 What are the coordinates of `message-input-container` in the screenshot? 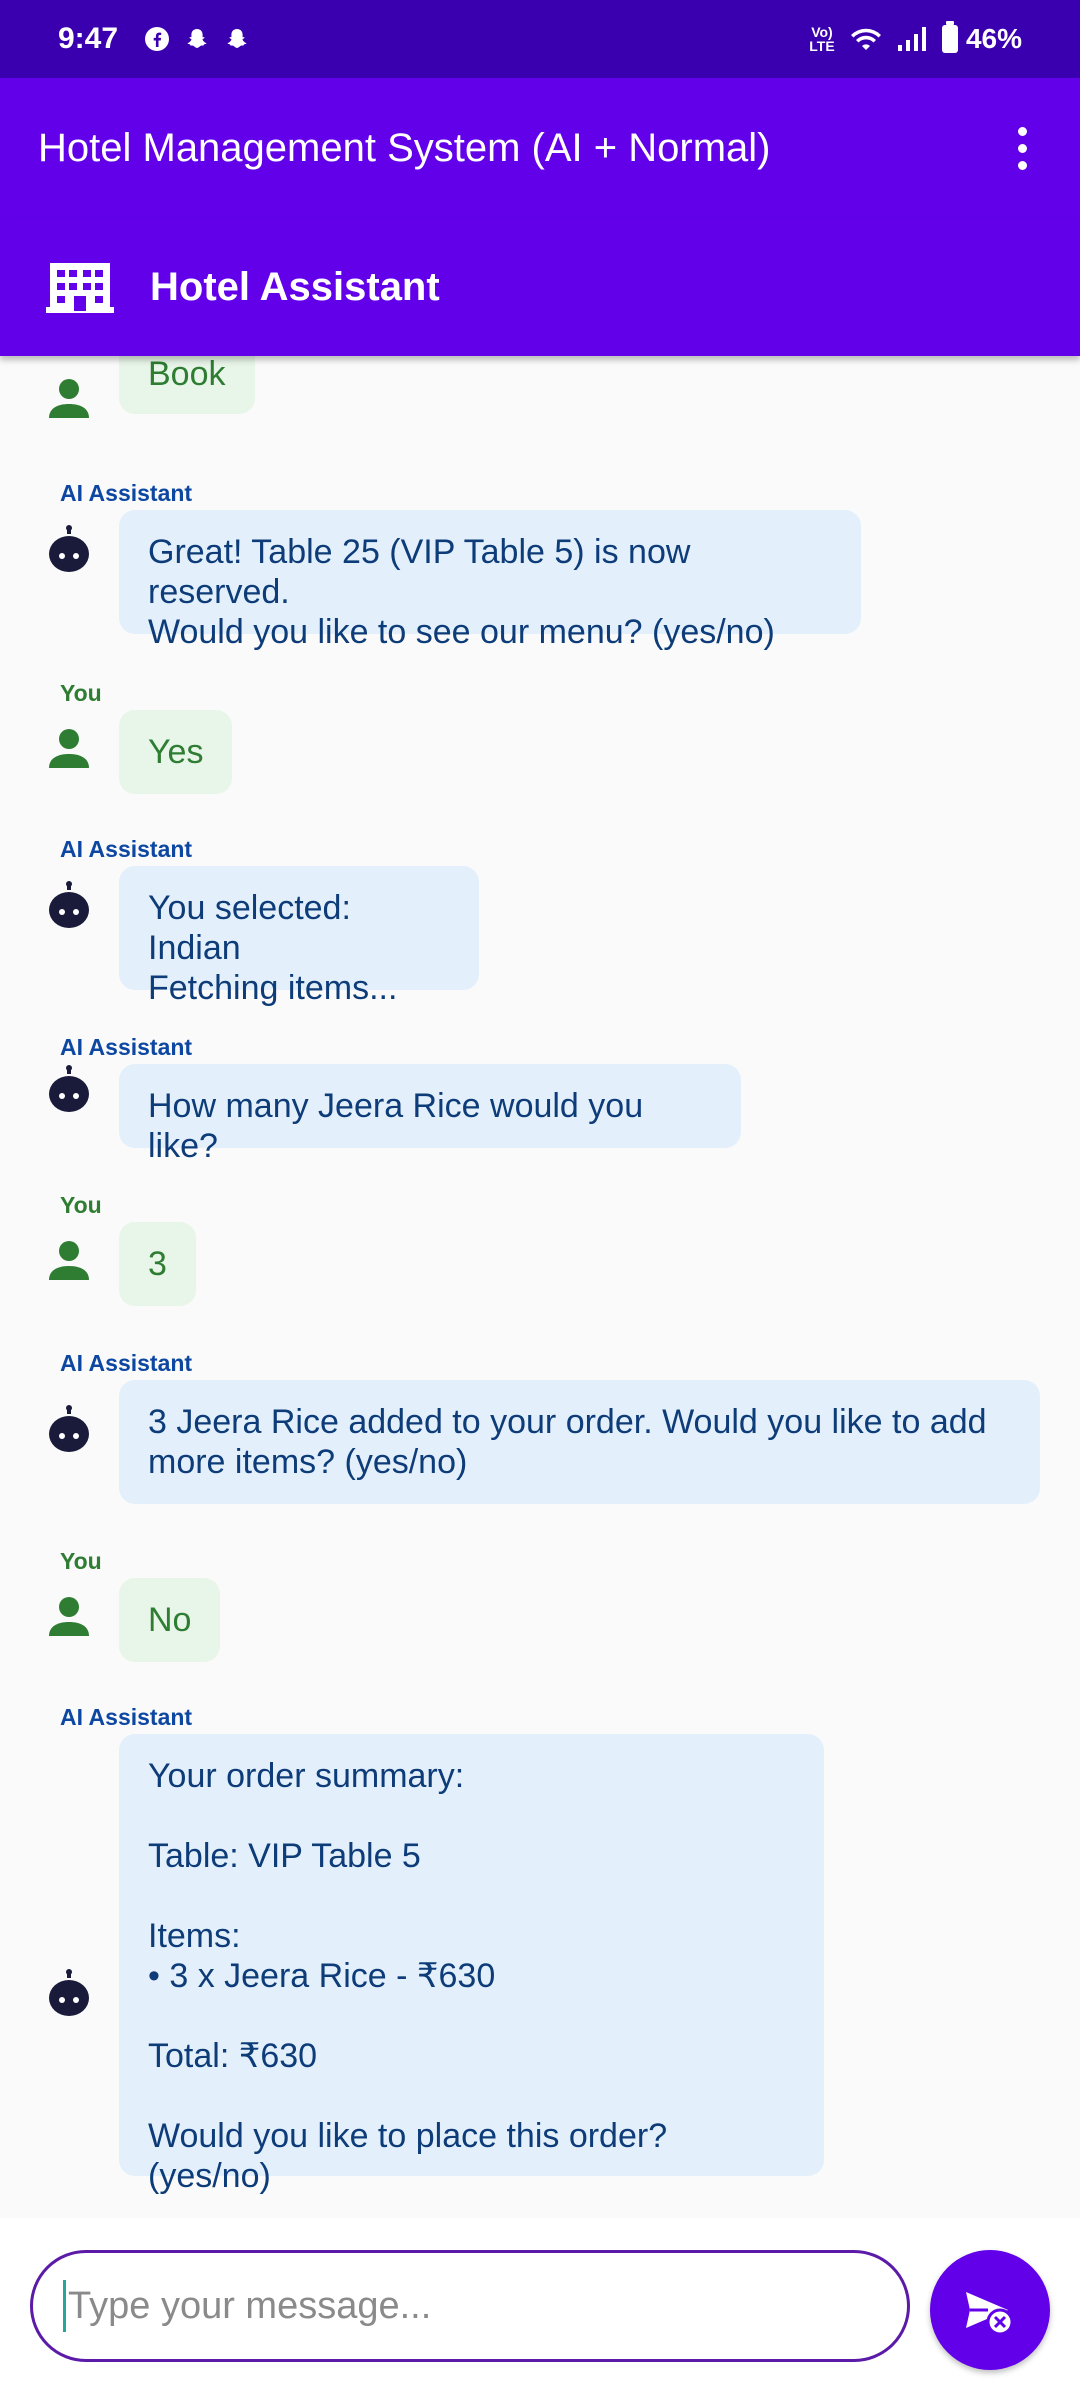 It's located at (470, 2306).